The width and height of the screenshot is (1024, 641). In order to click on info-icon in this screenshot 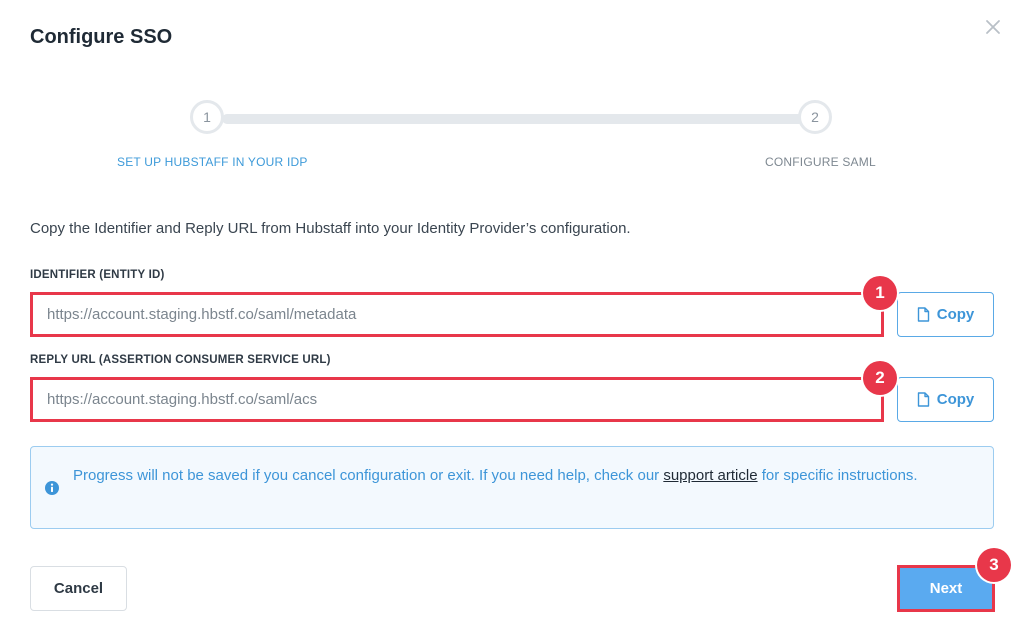, I will do `click(52, 488)`.